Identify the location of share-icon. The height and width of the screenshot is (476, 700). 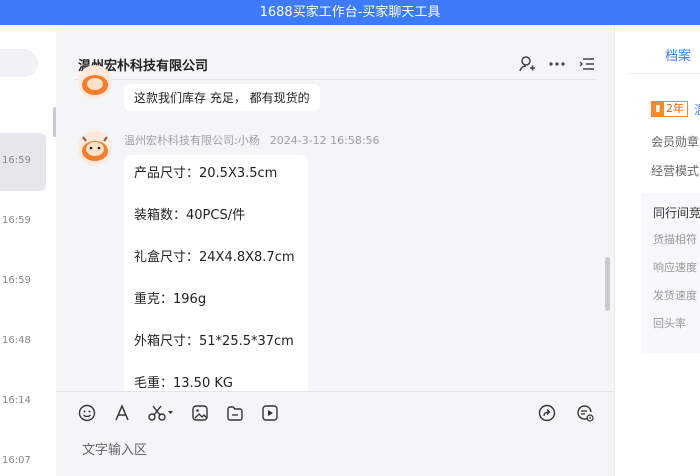
(547, 413).